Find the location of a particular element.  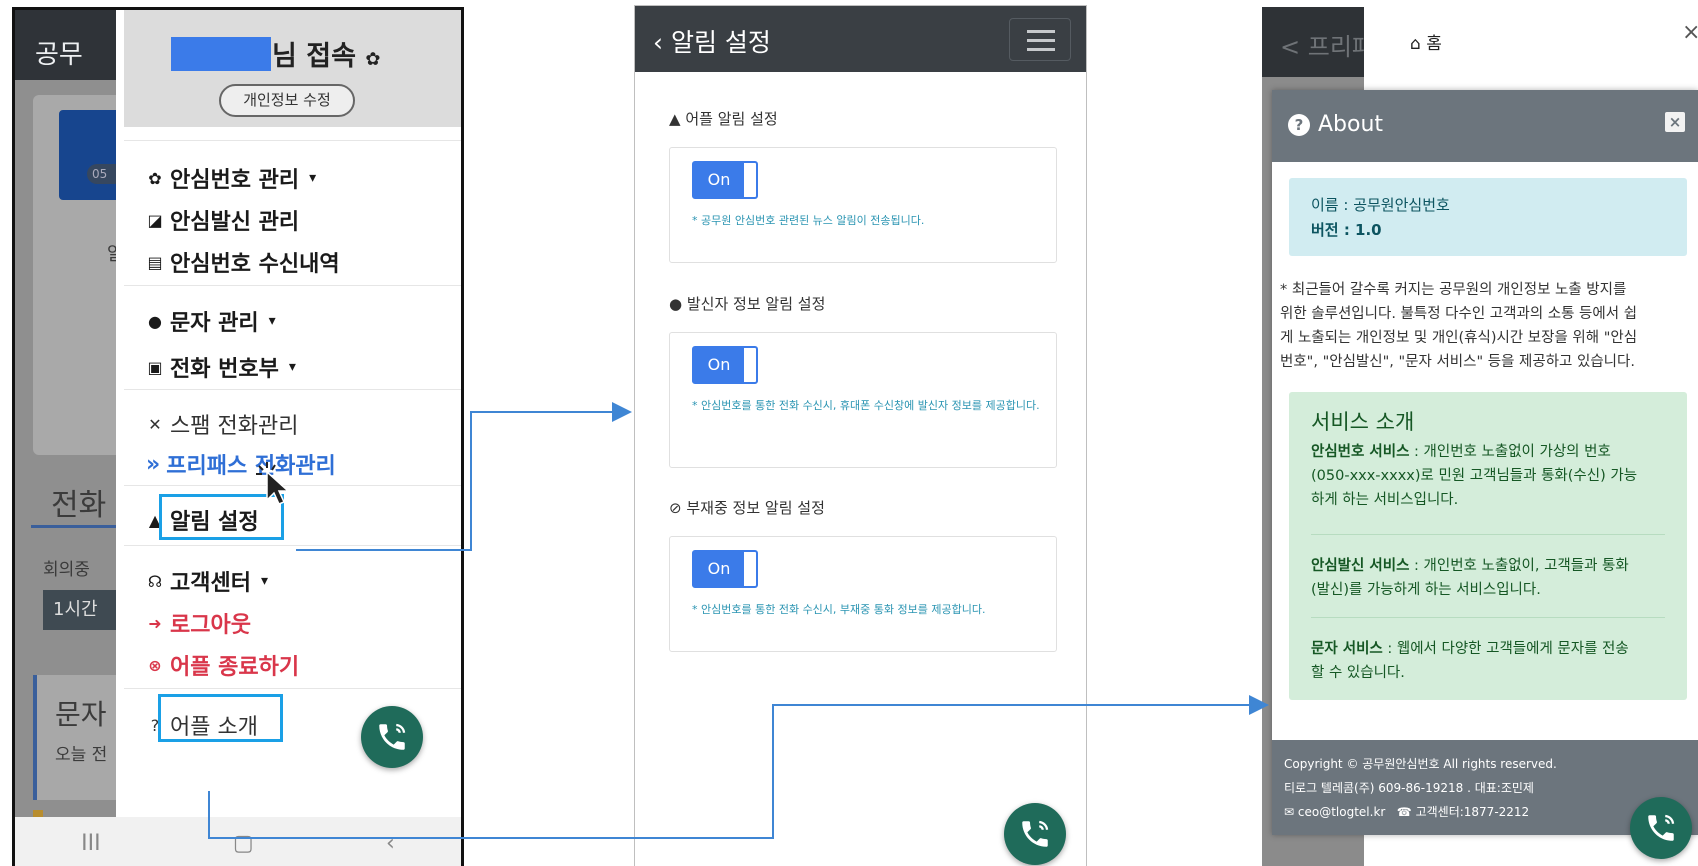

arrow-to-about-modal is located at coordinates (738, 767).